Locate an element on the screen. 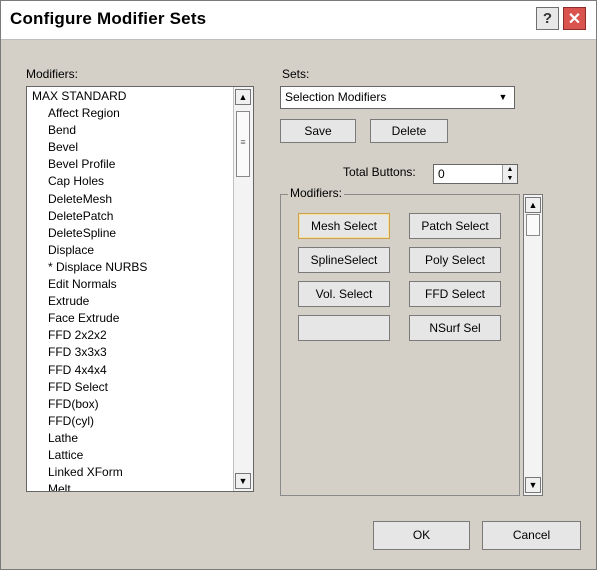 The image size is (599, 572). total-buttons-spinner: 0 ▲ ▼ is located at coordinates (475, 174).